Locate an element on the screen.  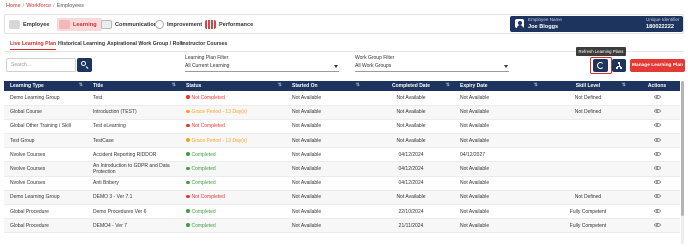
manage-learning-plan-button: Manage Learning Plan is located at coordinates (657, 65).